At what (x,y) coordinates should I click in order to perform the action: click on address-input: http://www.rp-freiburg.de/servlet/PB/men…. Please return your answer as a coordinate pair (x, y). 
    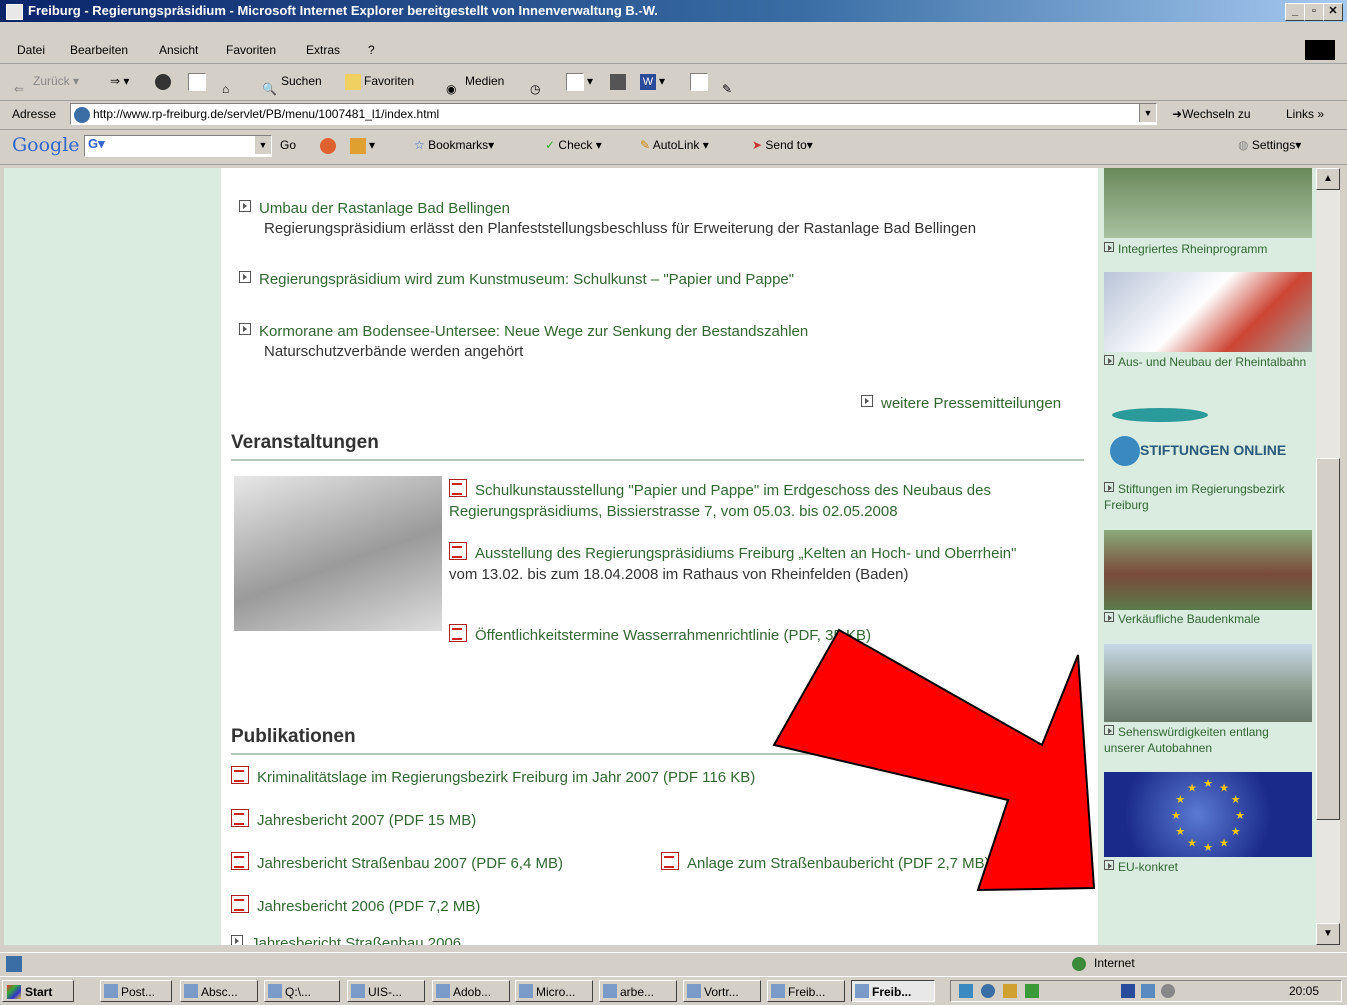
    Looking at the image, I should click on (613, 114).